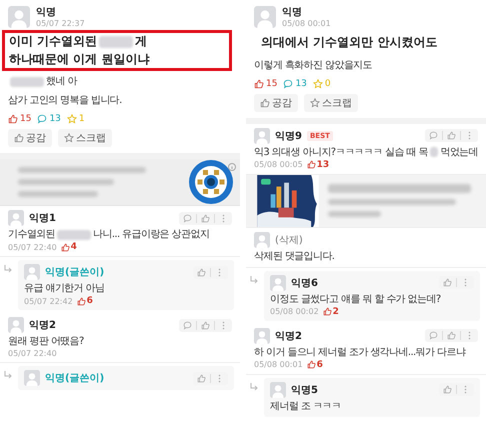  I want to click on text-line: 유급 얘기한거 아님, so click(65, 289).